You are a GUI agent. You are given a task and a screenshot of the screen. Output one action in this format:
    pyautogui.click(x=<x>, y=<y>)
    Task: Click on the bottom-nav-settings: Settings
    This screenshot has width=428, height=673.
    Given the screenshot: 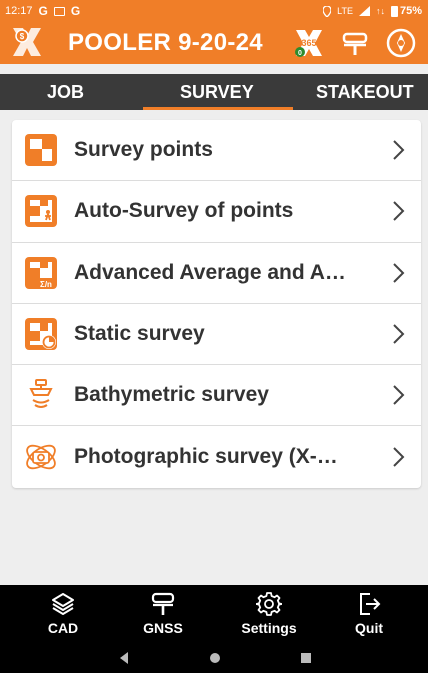 What is the action you would take?
    pyautogui.click(x=269, y=614)
    